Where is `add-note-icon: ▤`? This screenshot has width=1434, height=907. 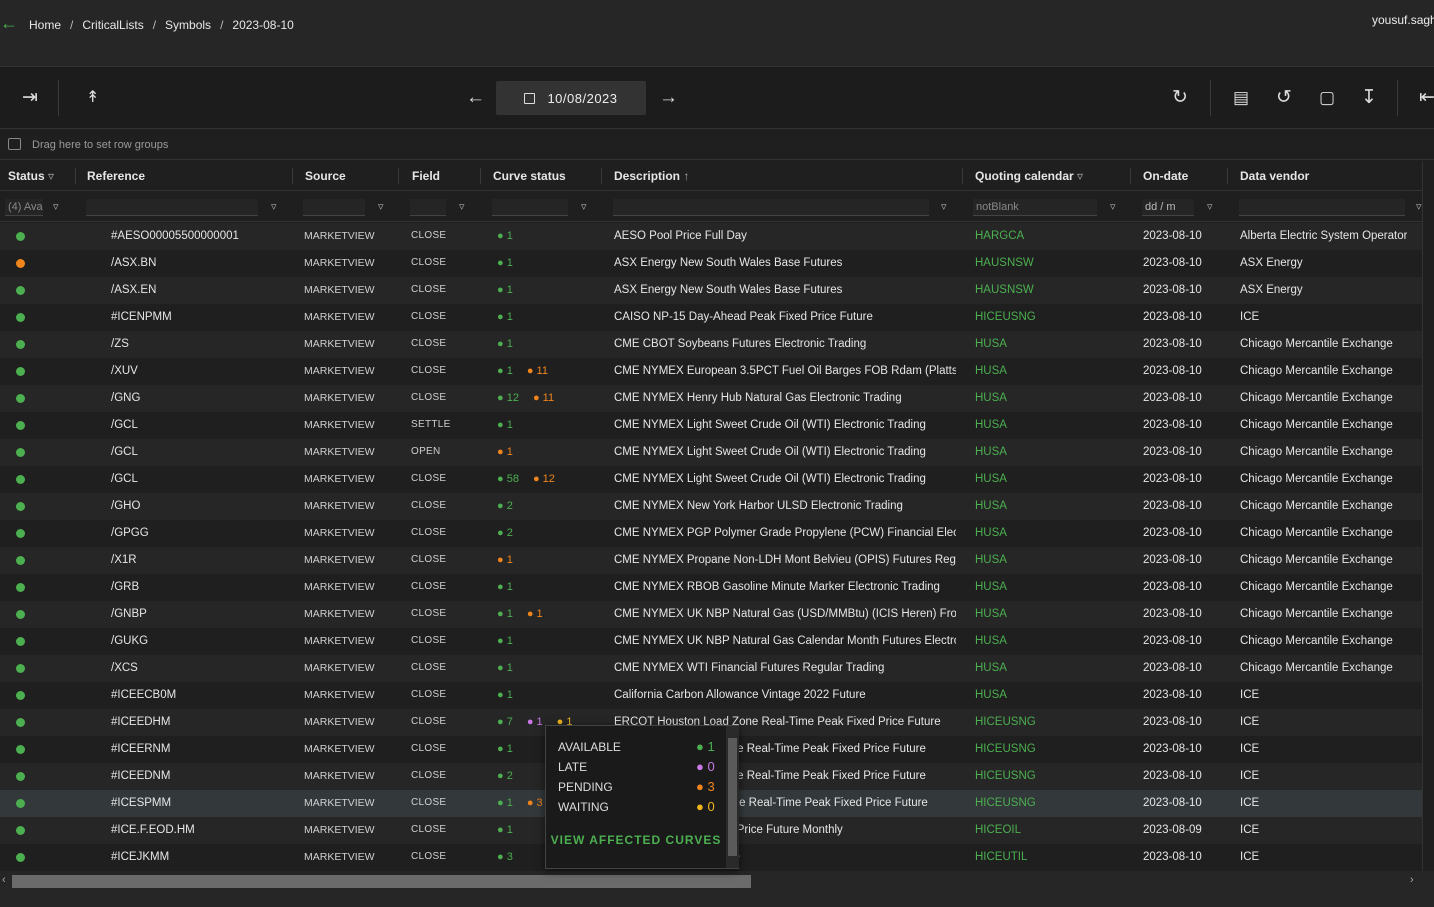 add-note-icon: ▤ is located at coordinates (1241, 98).